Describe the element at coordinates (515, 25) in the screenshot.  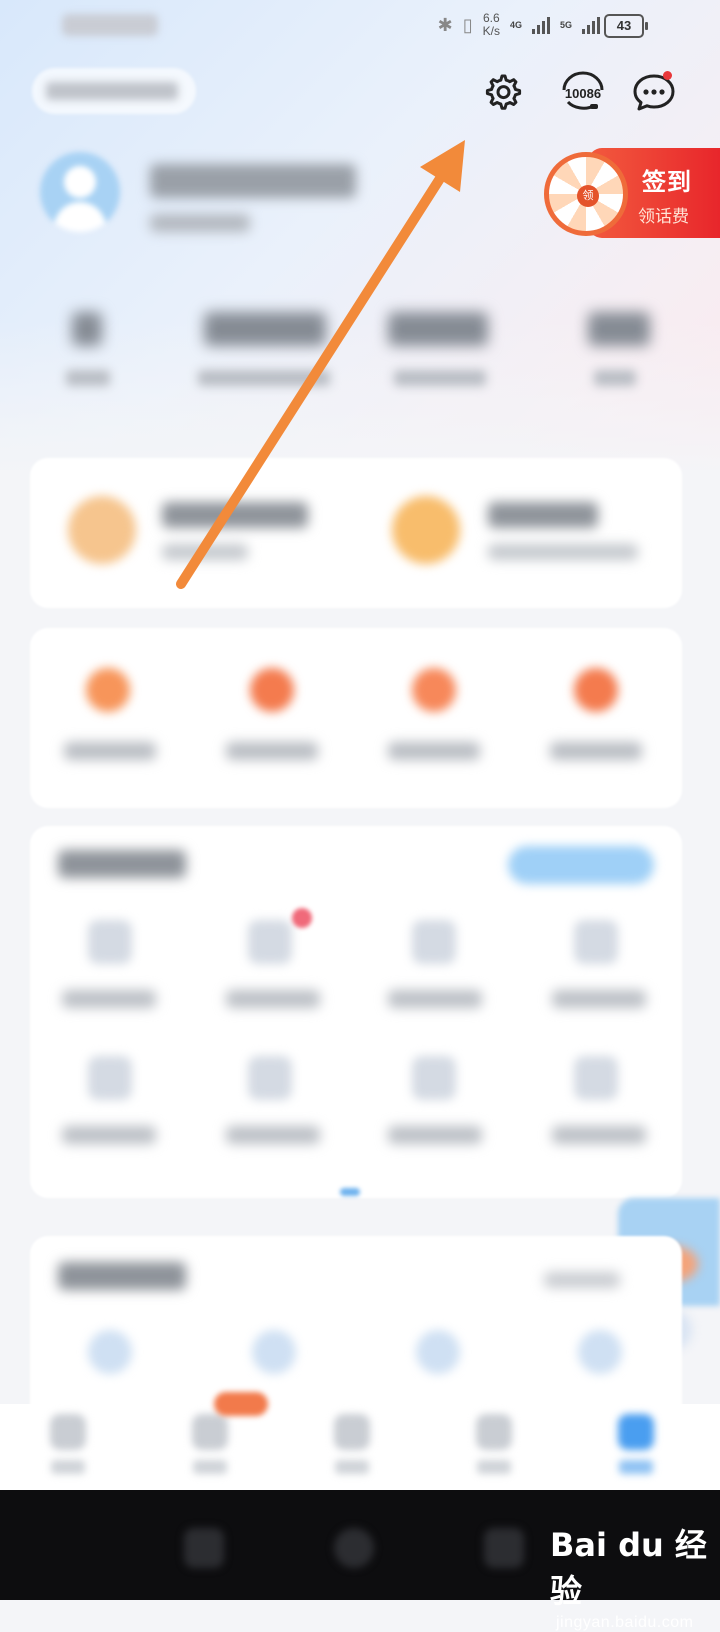
I see `network-4g-label: 4G` at that location.